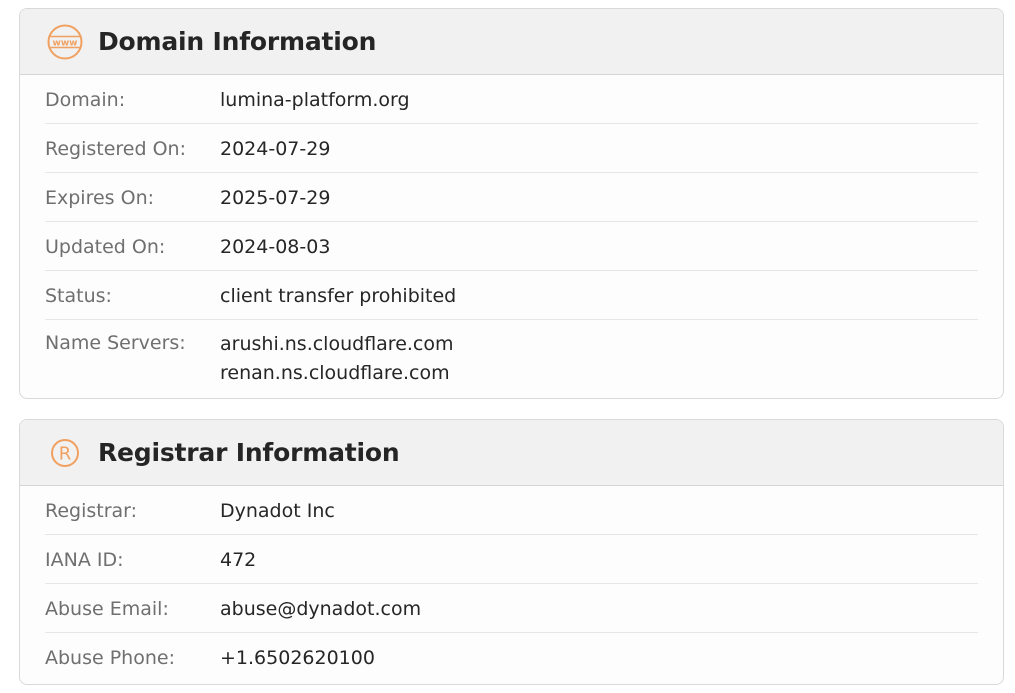 Image resolution: width=1015 pixels, height=693 pixels. Describe the element at coordinates (275, 149) in the screenshot. I see `registered-on-value: 2024-07-29` at that location.